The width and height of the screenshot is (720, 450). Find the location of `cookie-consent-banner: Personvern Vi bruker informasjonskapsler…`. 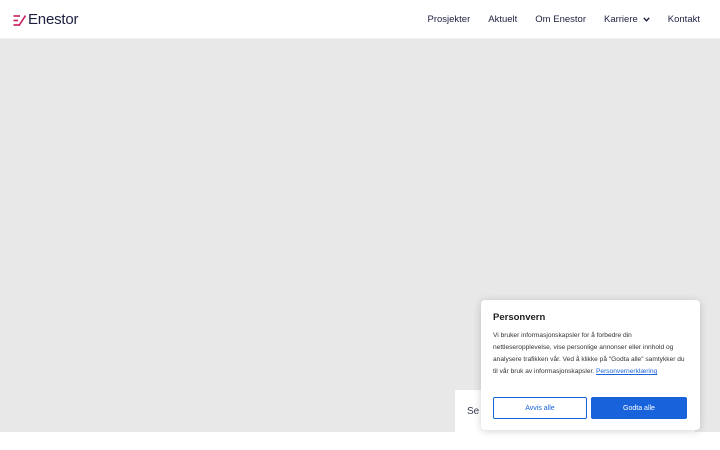

cookie-consent-banner: Personvern Vi bruker informasjonskapsler… is located at coordinates (590, 365).